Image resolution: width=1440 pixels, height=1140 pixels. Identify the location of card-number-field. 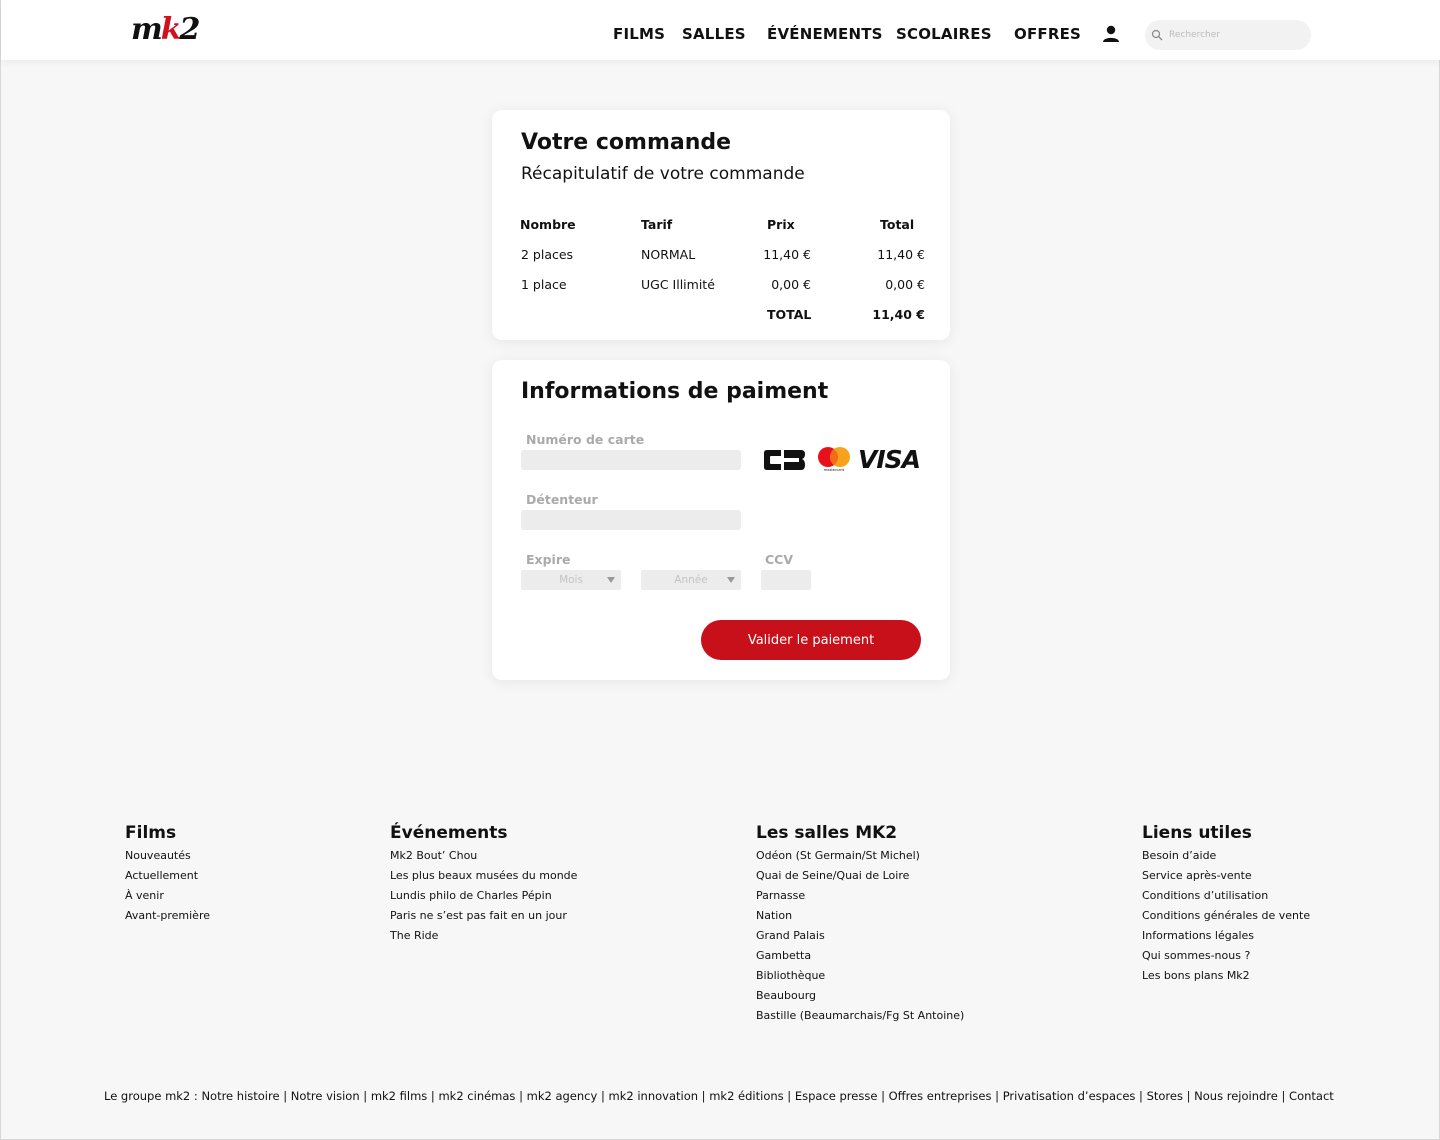
(631, 460).